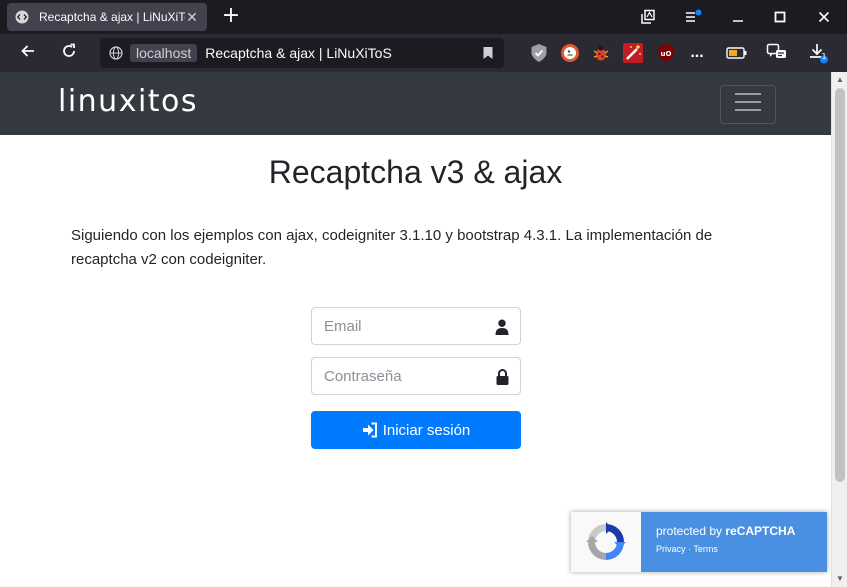  I want to click on recaptcha-badge: protected by reCAPTCHA Privacy · Terms, so click(699, 542).